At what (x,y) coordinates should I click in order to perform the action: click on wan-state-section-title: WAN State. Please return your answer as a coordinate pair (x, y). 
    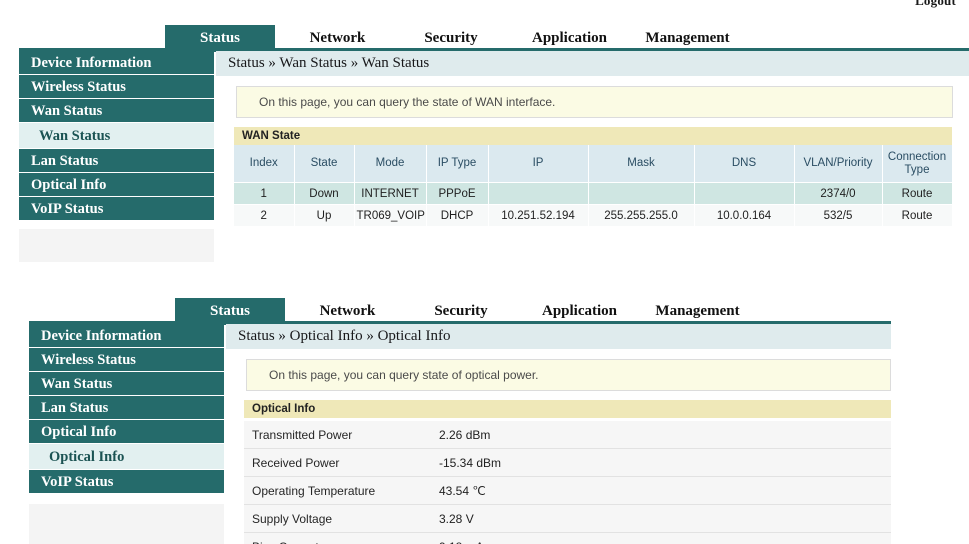
    Looking at the image, I should click on (593, 136).